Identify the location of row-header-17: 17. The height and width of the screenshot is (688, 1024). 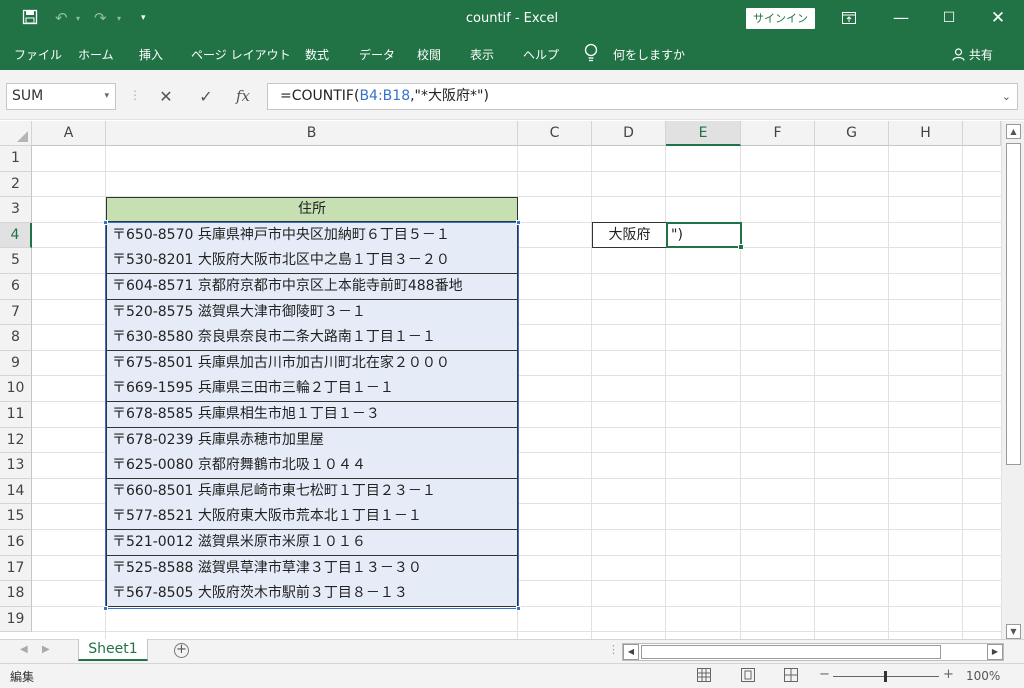
(16, 568).